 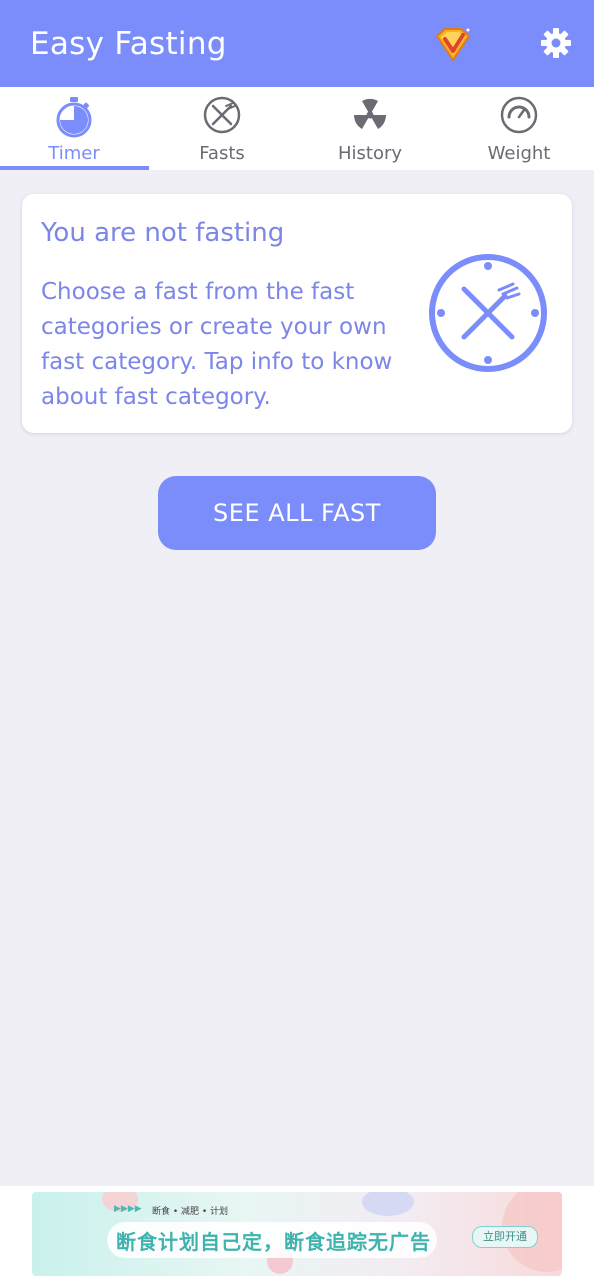 What do you see at coordinates (74, 153) in the screenshot?
I see `tab-label: Timer` at bounding box center [74, 153].